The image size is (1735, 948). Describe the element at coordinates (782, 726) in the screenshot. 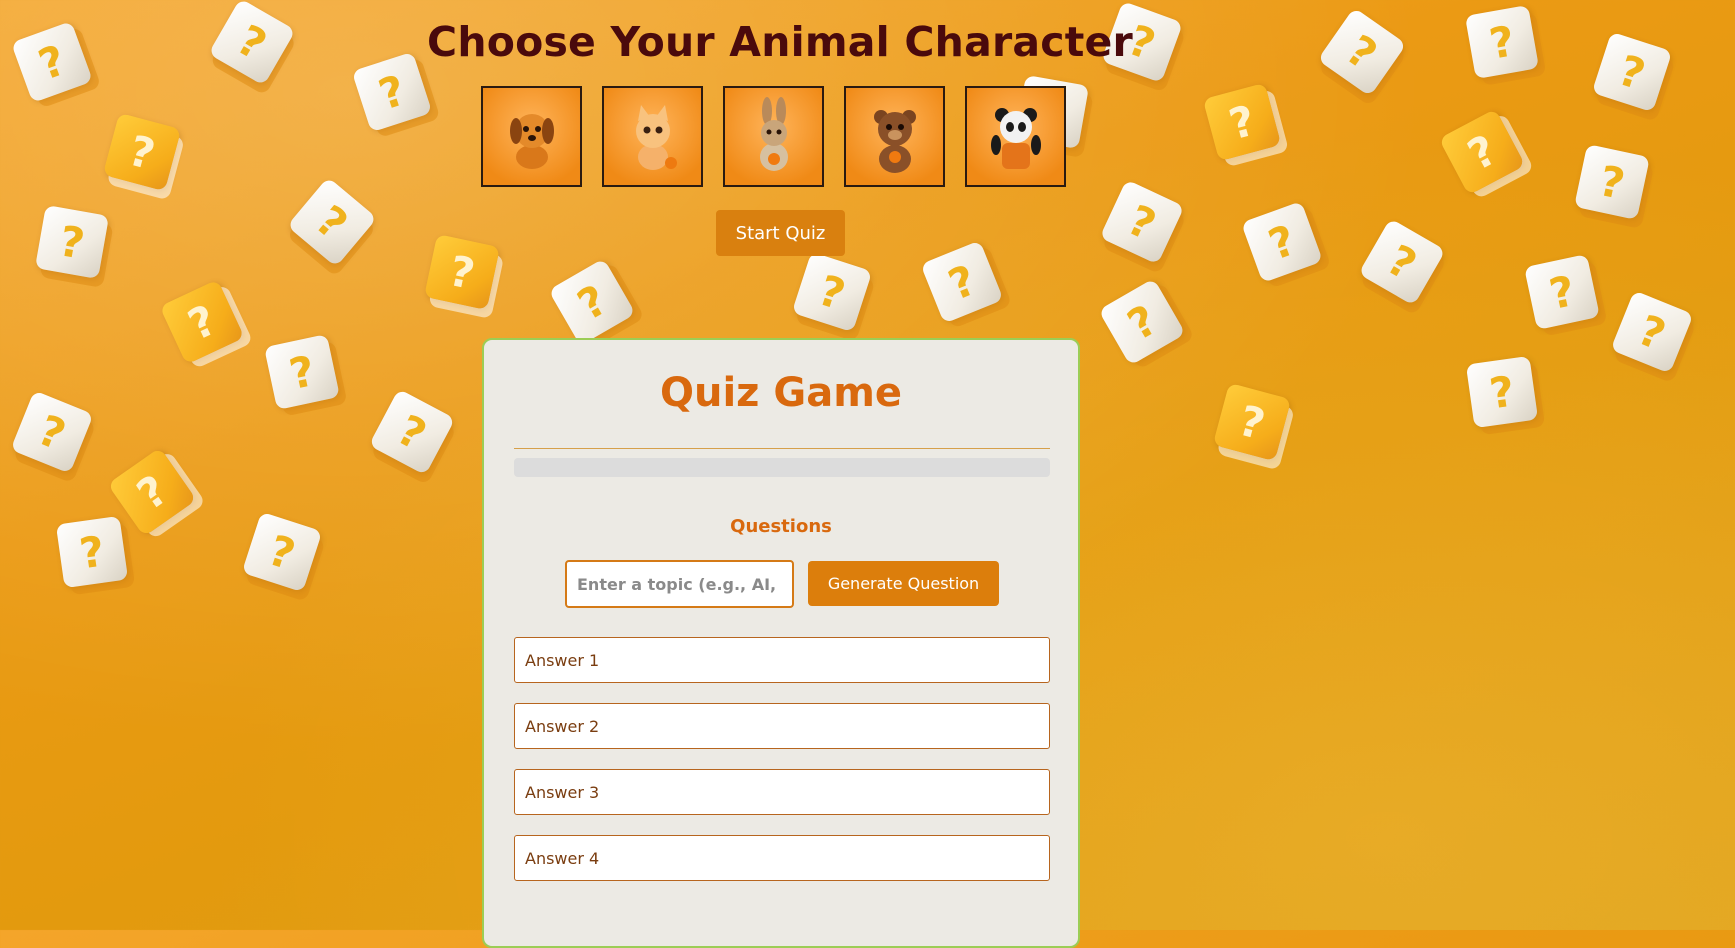

I see `answer-option-2: Answer 2` at that location.